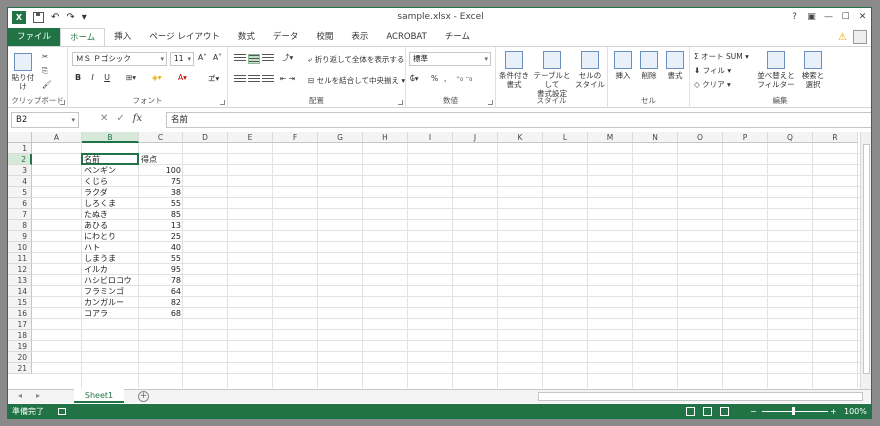 The width and height of the screenshot is (880, 426). Describe the element at coordinates (753, 411) in the screenshot. I see `zoom-out-button: −` at that location.